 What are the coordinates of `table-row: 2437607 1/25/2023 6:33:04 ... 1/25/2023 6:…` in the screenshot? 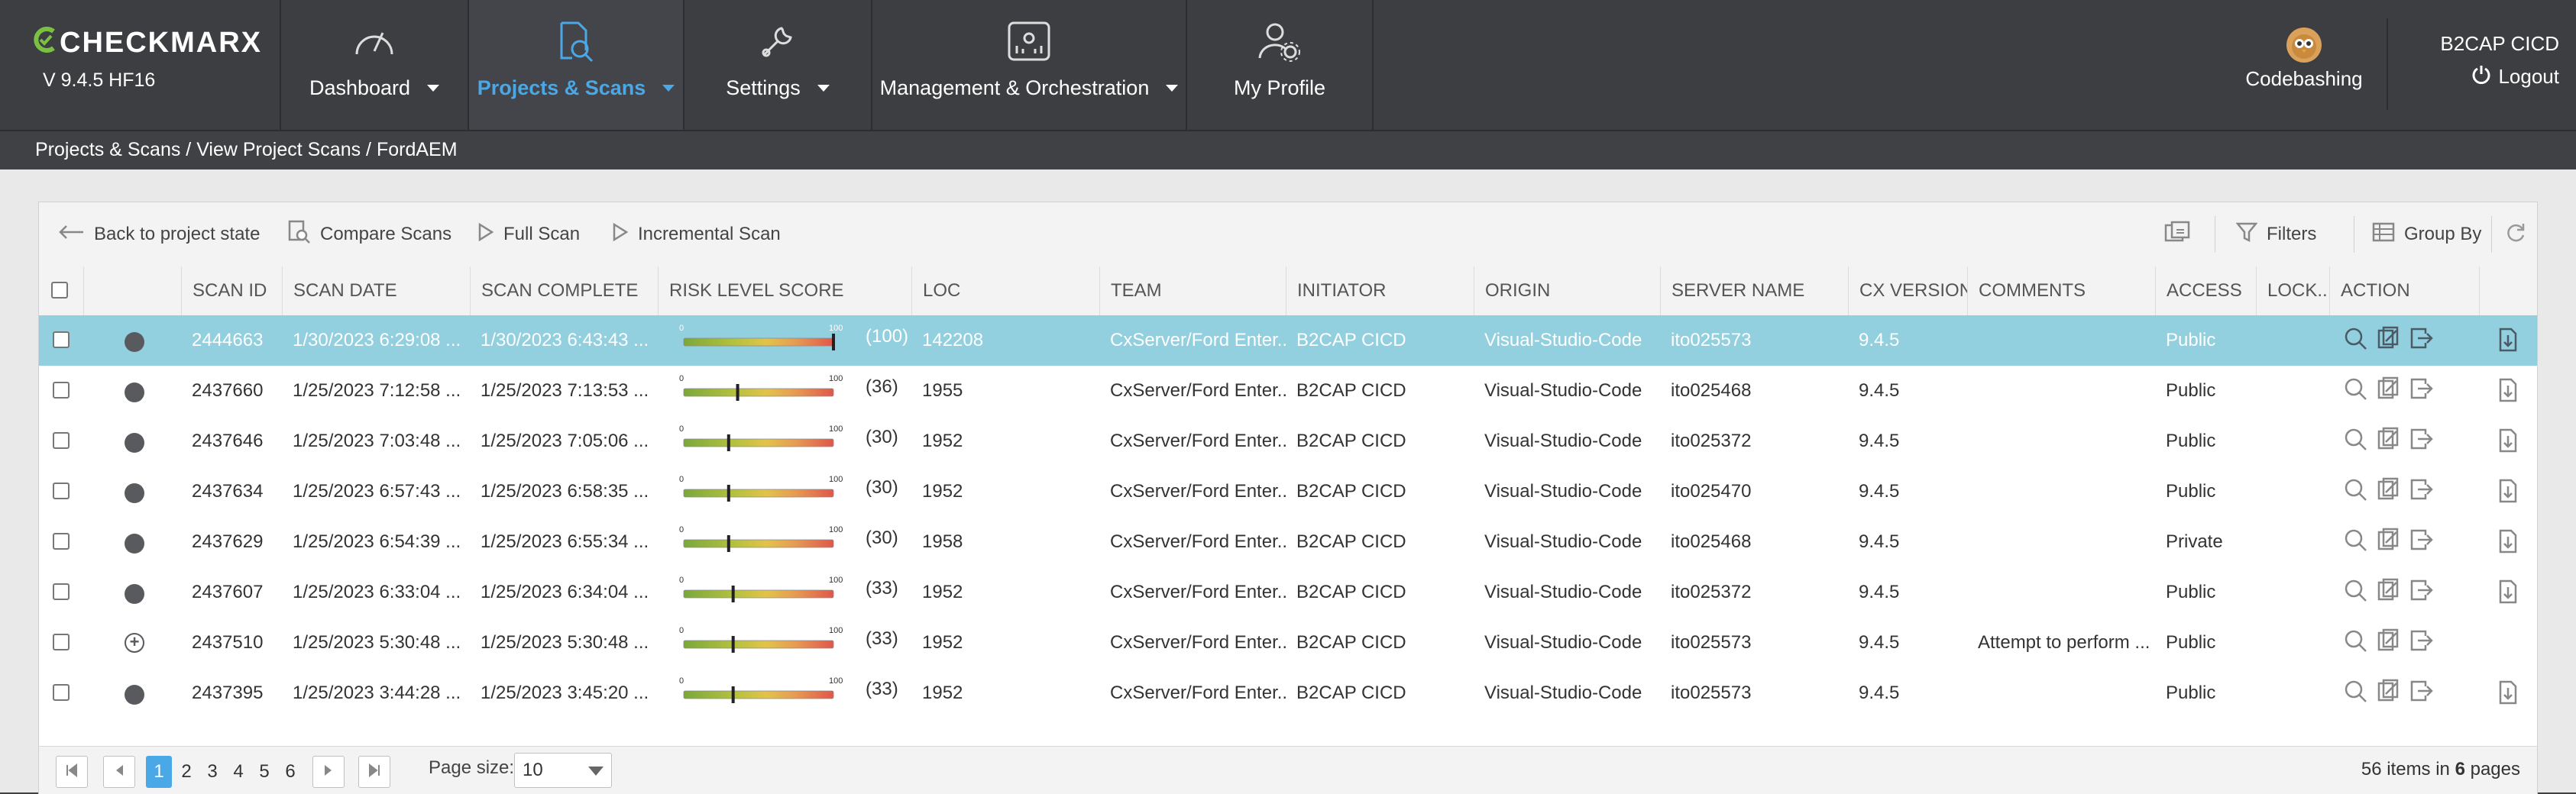 It's located at (1288, 592).